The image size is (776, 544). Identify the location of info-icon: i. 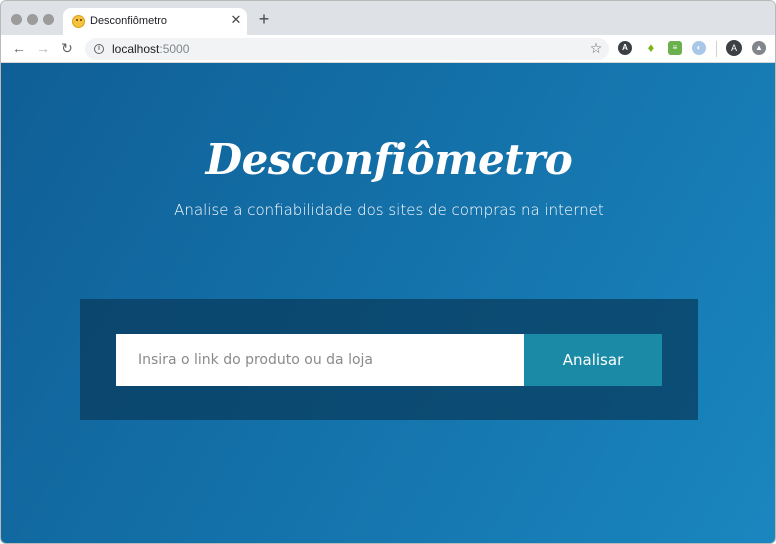
(99, 49).